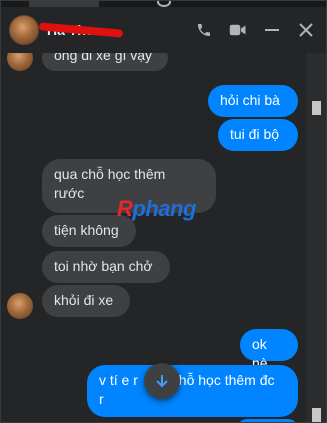 This screenshot has height=423, width=327. What do you see at coordinates (192, 391) in the screenshot?
I see `message-outgoing: v tí e r chỗ học thêm đc r` at bounding box center [192, 391].